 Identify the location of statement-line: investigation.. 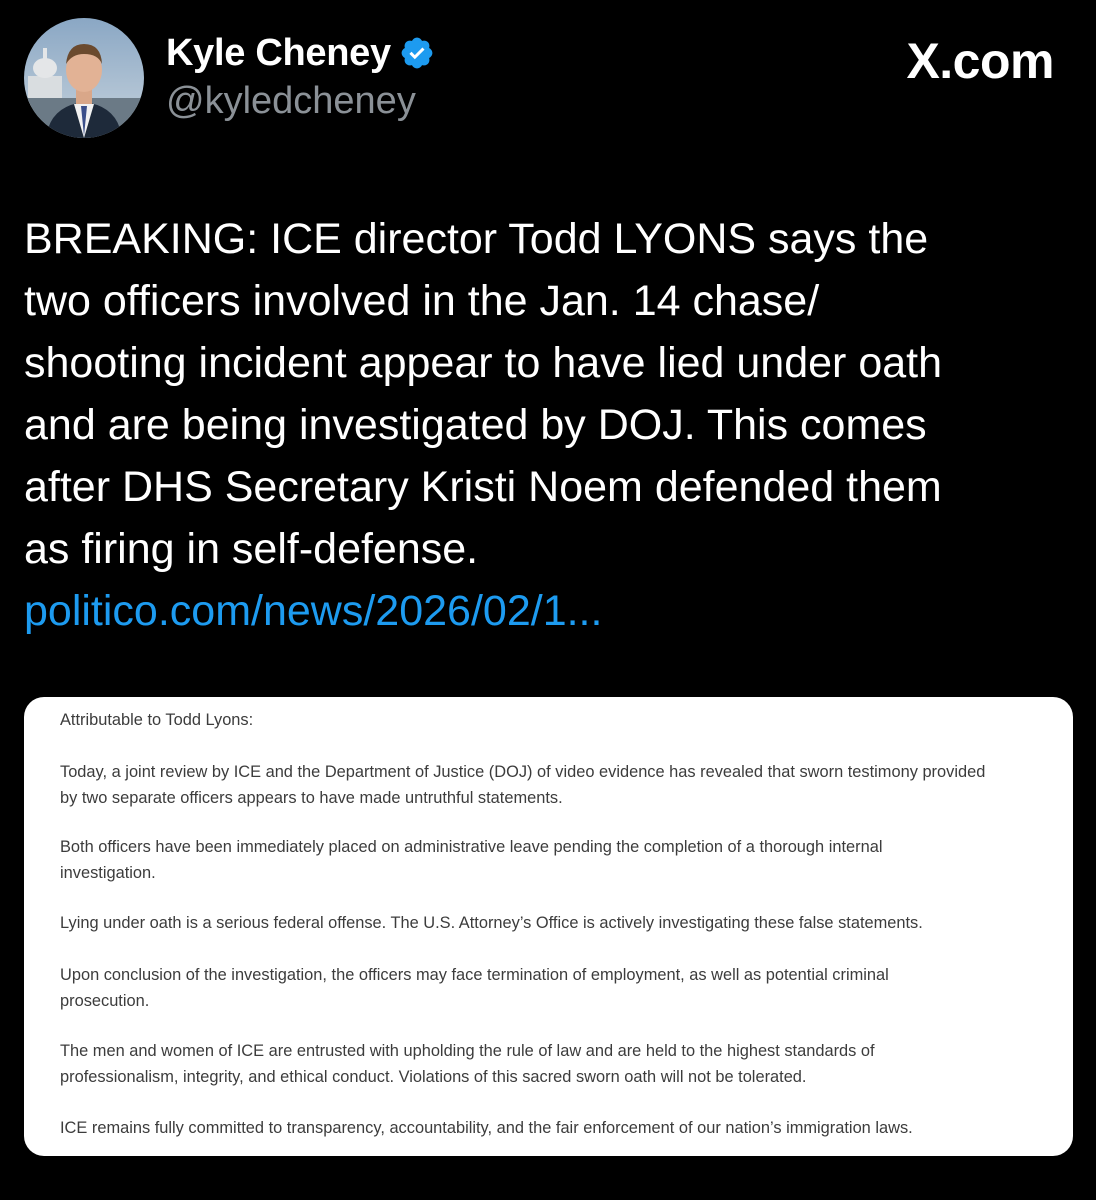
(108, 873).